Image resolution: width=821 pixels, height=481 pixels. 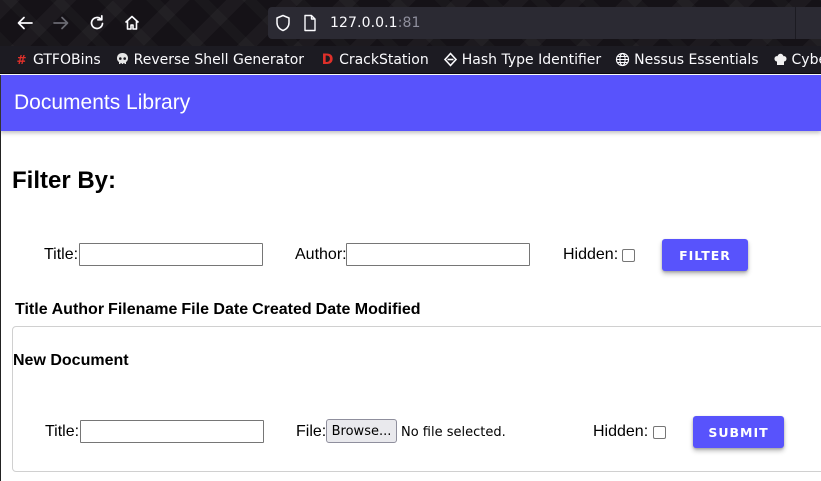 What do you see at coordinates (438, 254) in the screenshot?
I see `filter-author-input` at bounding box center [438, 254].